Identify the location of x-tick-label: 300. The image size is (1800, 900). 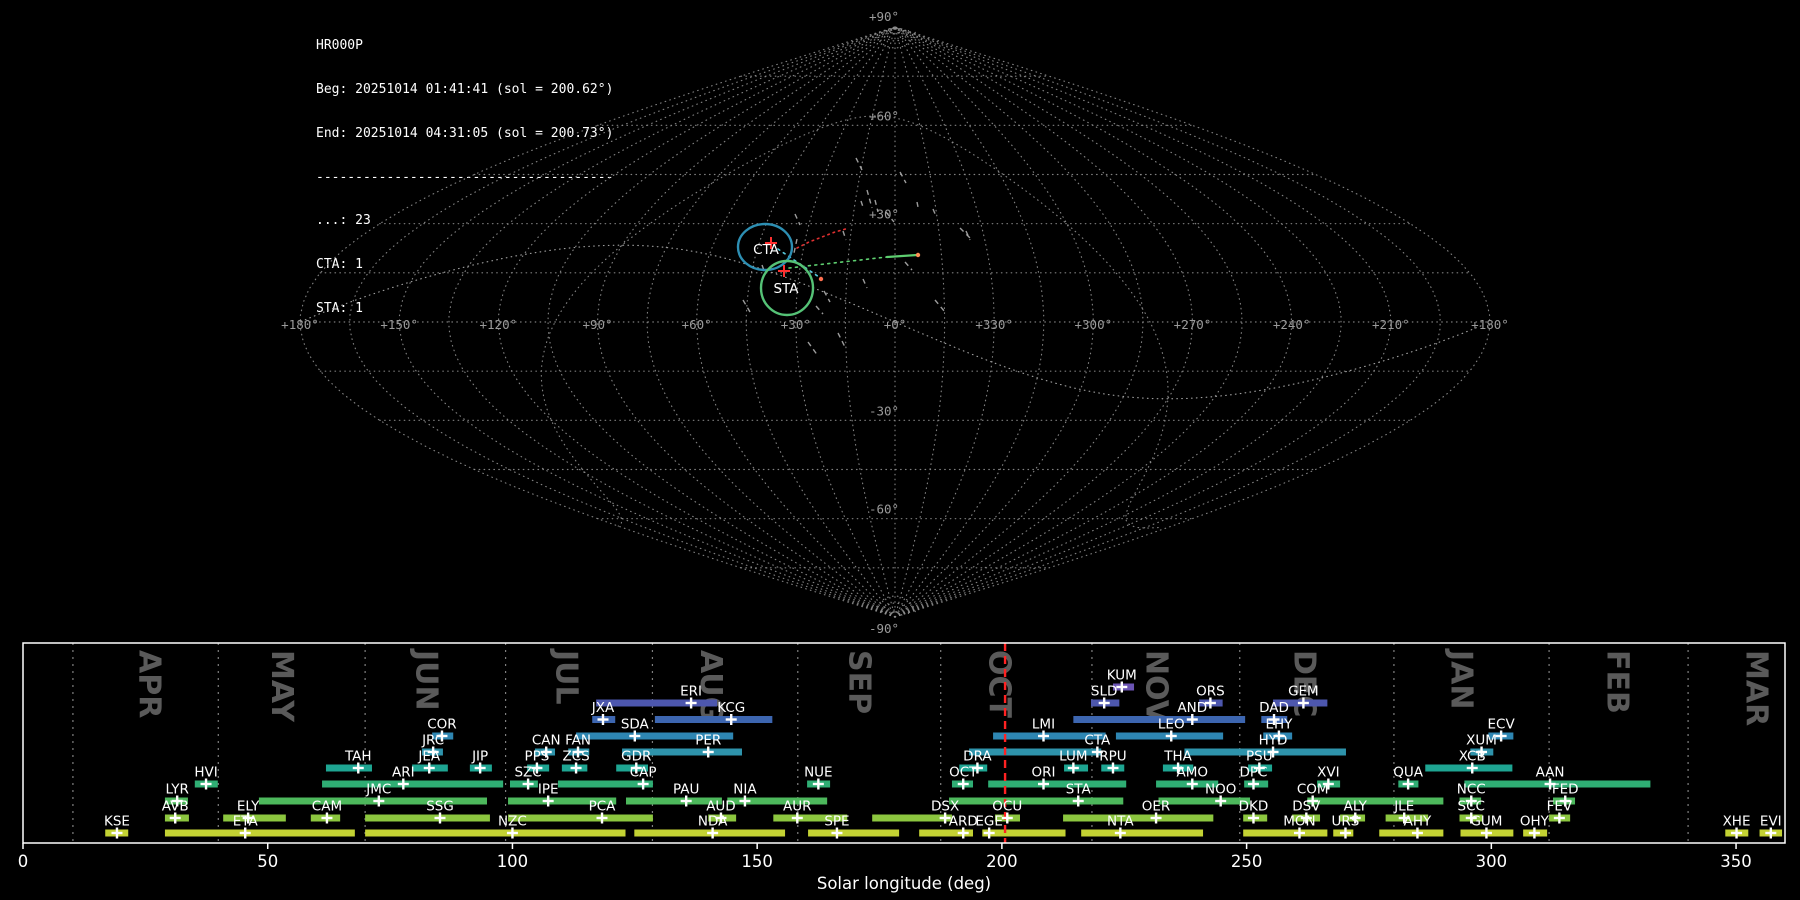
(1492, 861).